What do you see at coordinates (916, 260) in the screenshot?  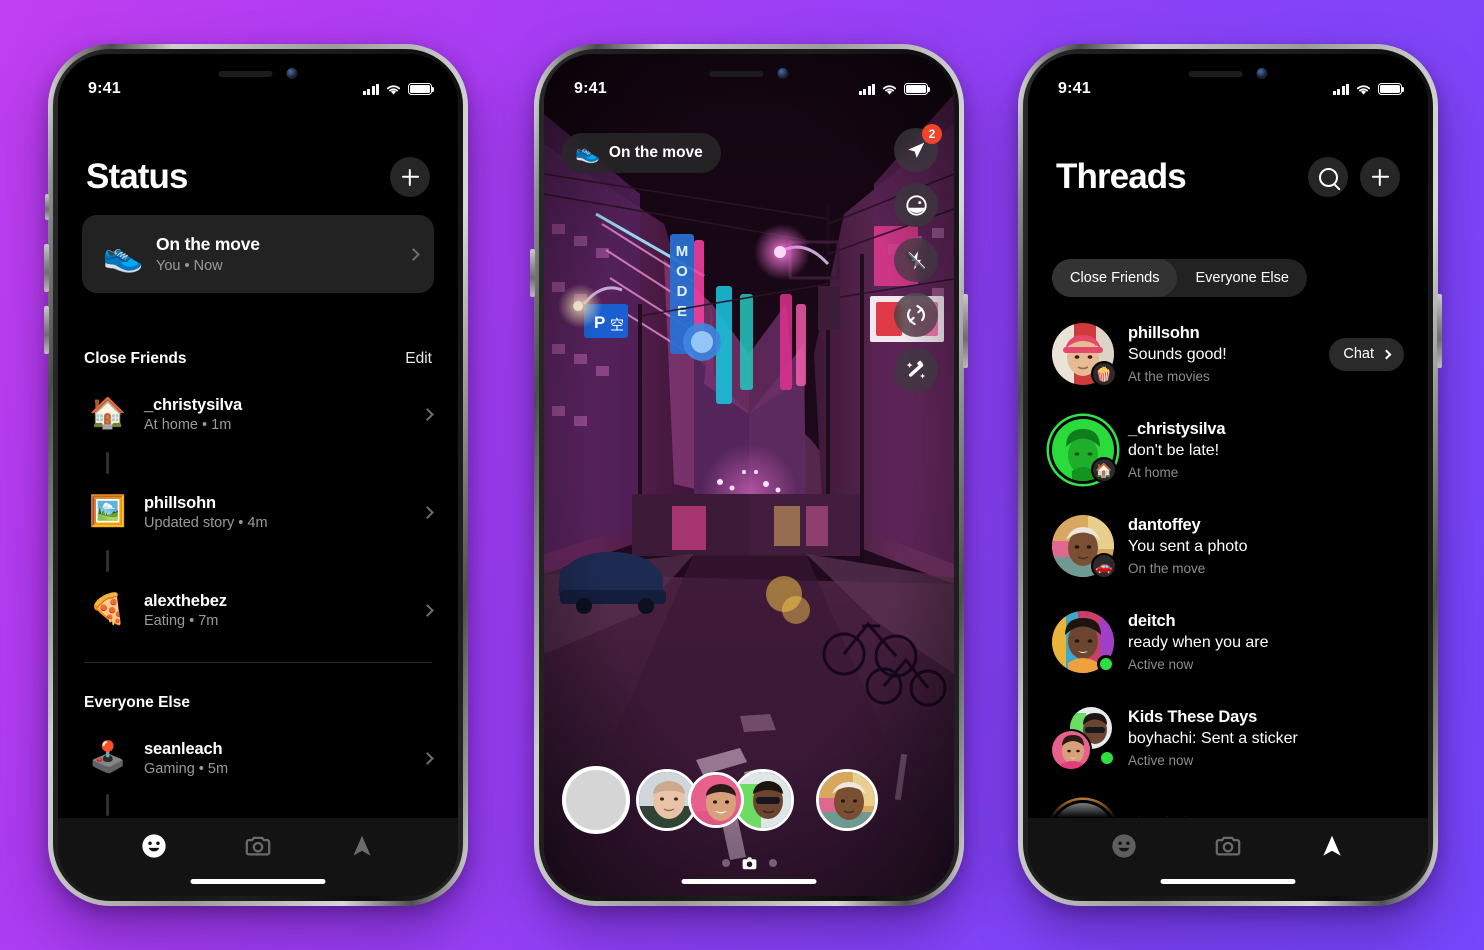 I see `flash-button` at bounding box center [916, 260].